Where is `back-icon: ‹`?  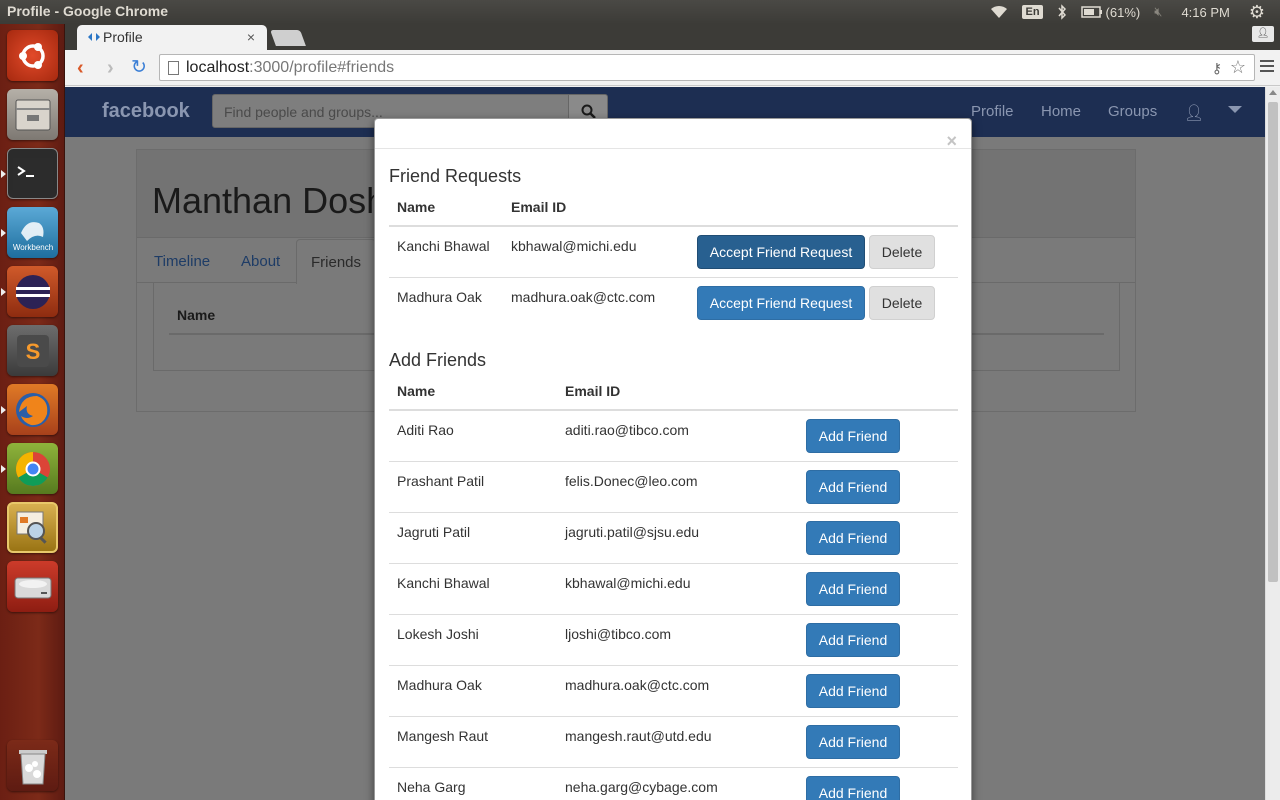 back-icon: ‹ is located at coordinates (80, 68).